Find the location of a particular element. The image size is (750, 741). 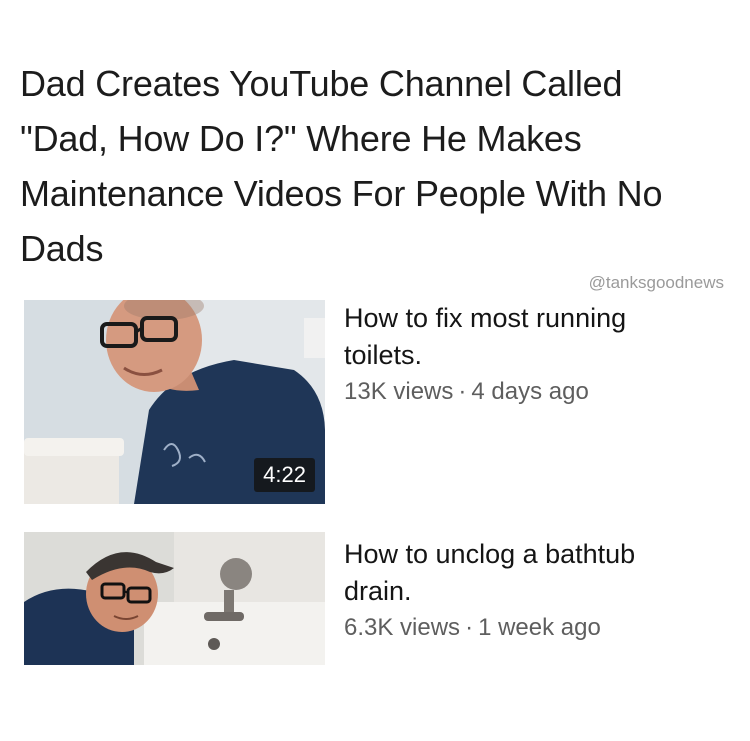

headline-line: Maintenance Videos For People With No is located at coordinates (341, 193).